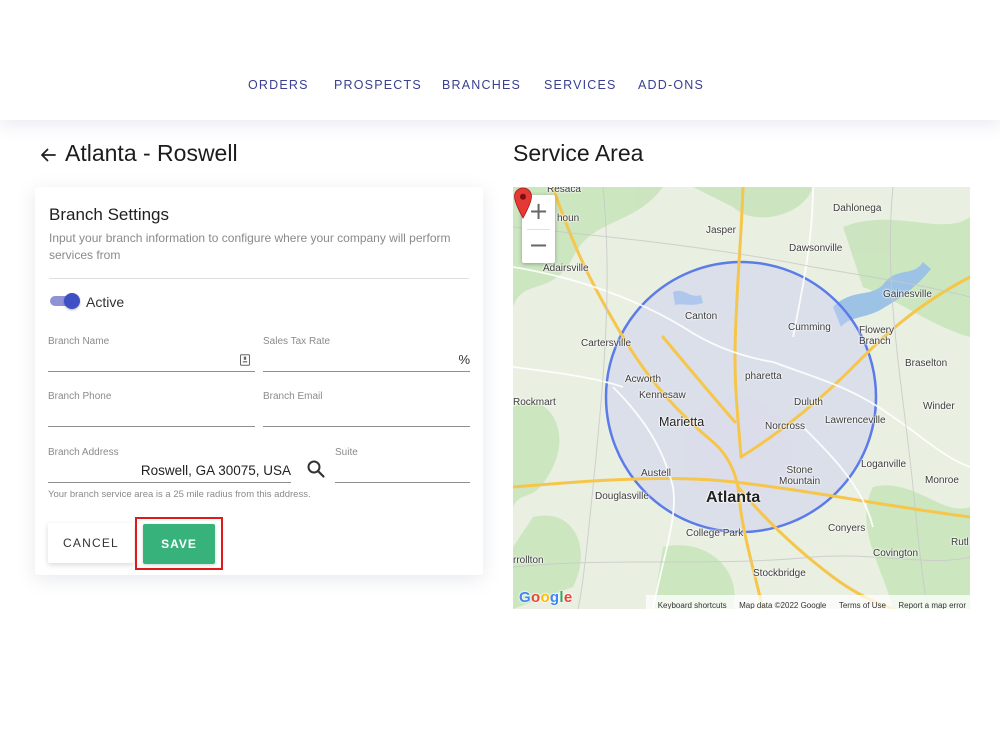 Image resolution: width=1000 pixels, height=750 pixels. Describe the element at coordinates (151, 354) in the screenshot. I see `branch-name-field: Branch Name` at that location.